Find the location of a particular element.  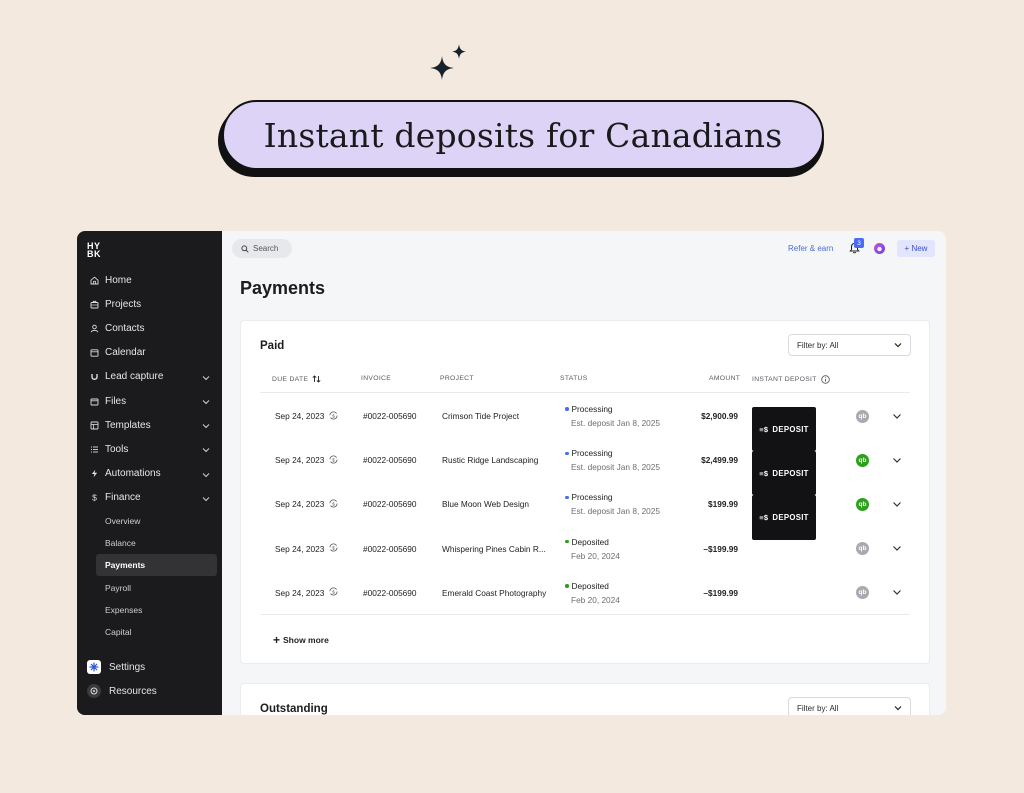

sidebar-item-lead-capture: Lead capture is located at coordinates (149, 377).